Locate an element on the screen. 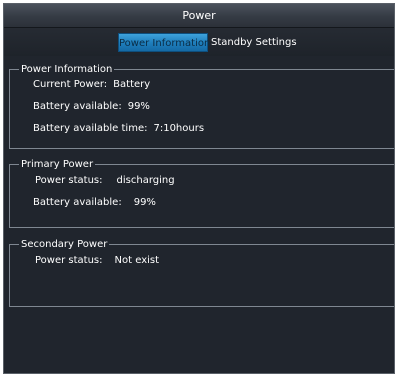 The width and height of the screenshot is (397, 377). battery-available-row: Battery available: 99% is located at coordinates (91, 106).